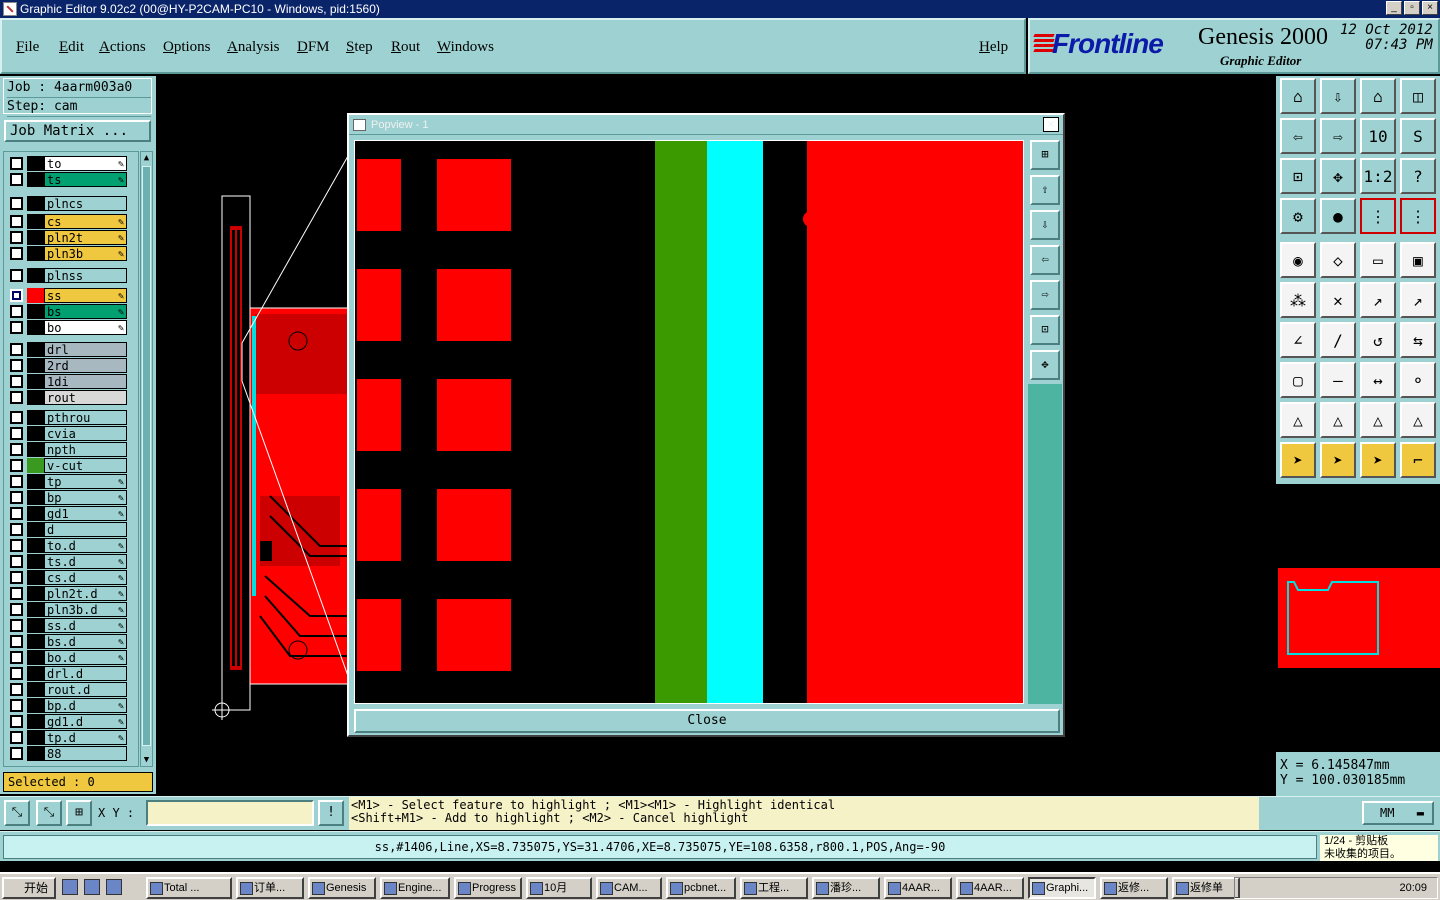  What do you see at coordinates (85, 349) in the screenshot?
I see `layer-name: drl` at bounding box center [85, 349].